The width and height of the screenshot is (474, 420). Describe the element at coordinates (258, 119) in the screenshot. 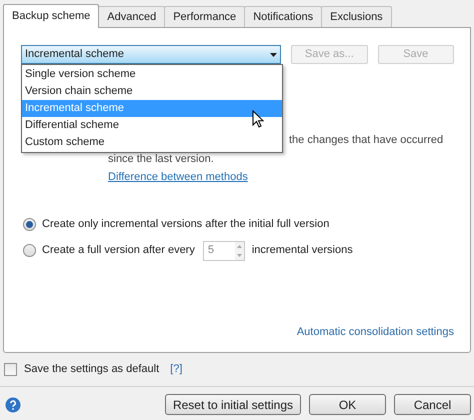

I see `mouse-pointer-icon` at that location.